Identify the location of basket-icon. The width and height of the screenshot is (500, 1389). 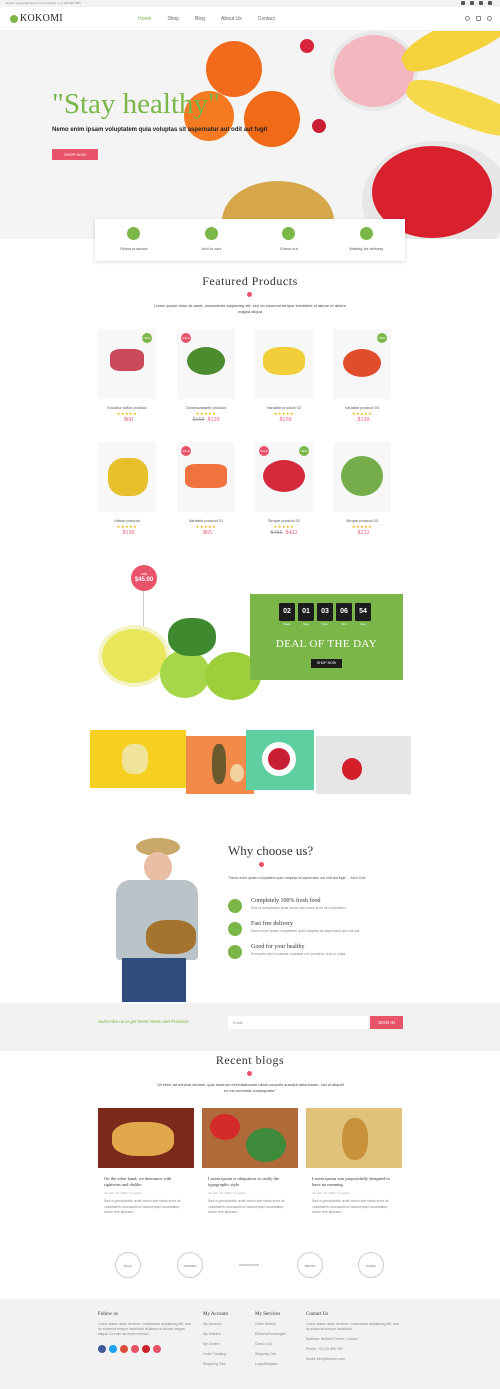
(134, 233).